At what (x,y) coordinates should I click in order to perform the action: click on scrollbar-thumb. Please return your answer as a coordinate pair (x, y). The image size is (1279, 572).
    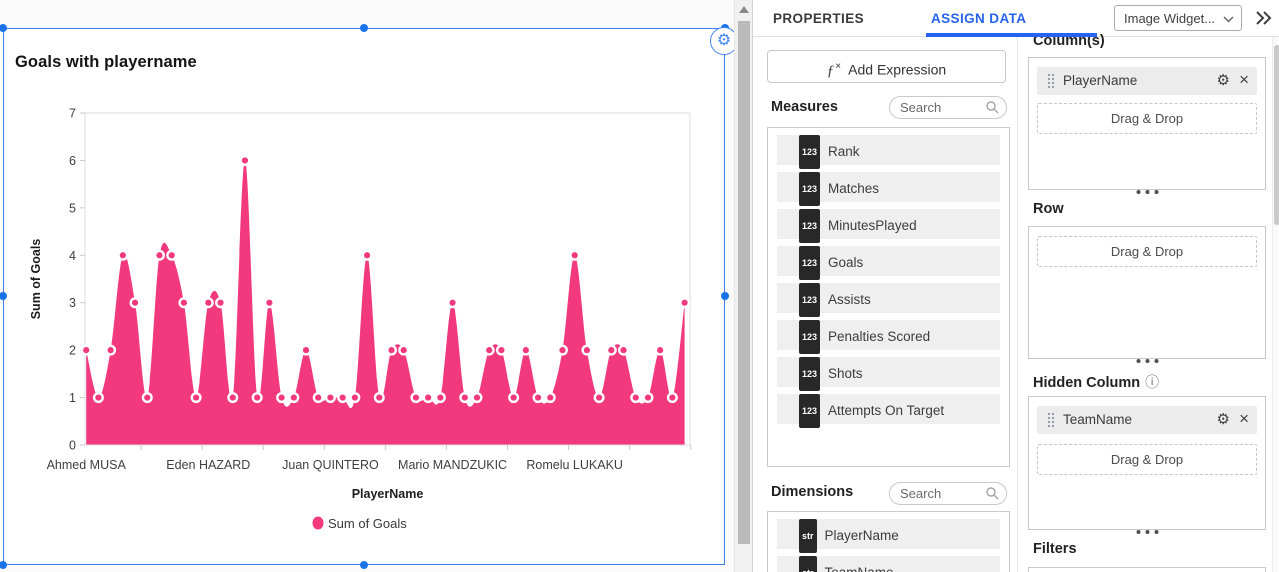
    Looking at the image, I should click on (743, 282).